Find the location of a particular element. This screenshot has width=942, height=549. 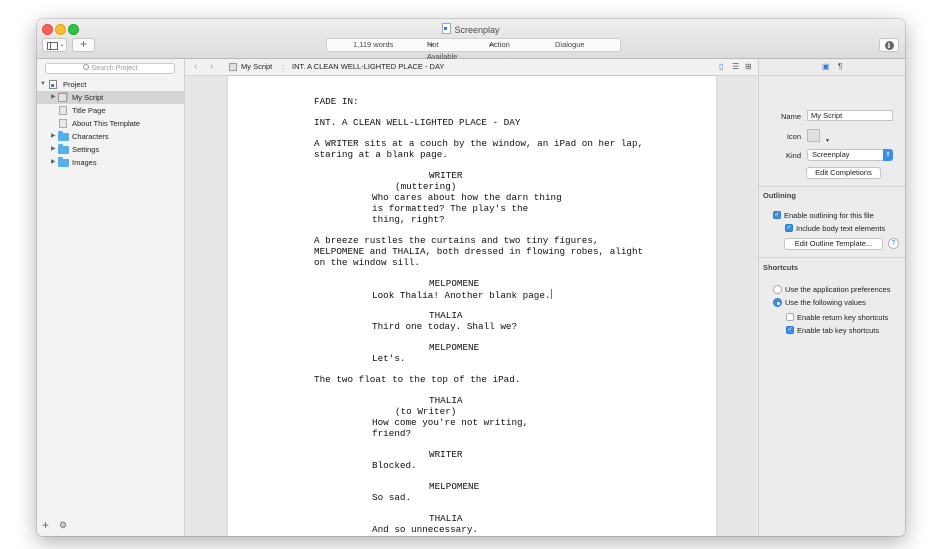

icon-well is located at coordinates (813, 135).